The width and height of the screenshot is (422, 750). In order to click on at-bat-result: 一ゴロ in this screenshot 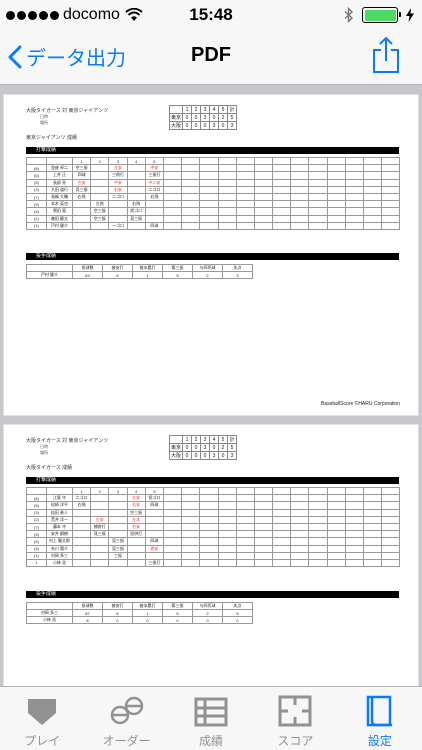, I will do `click(118, 225)`.